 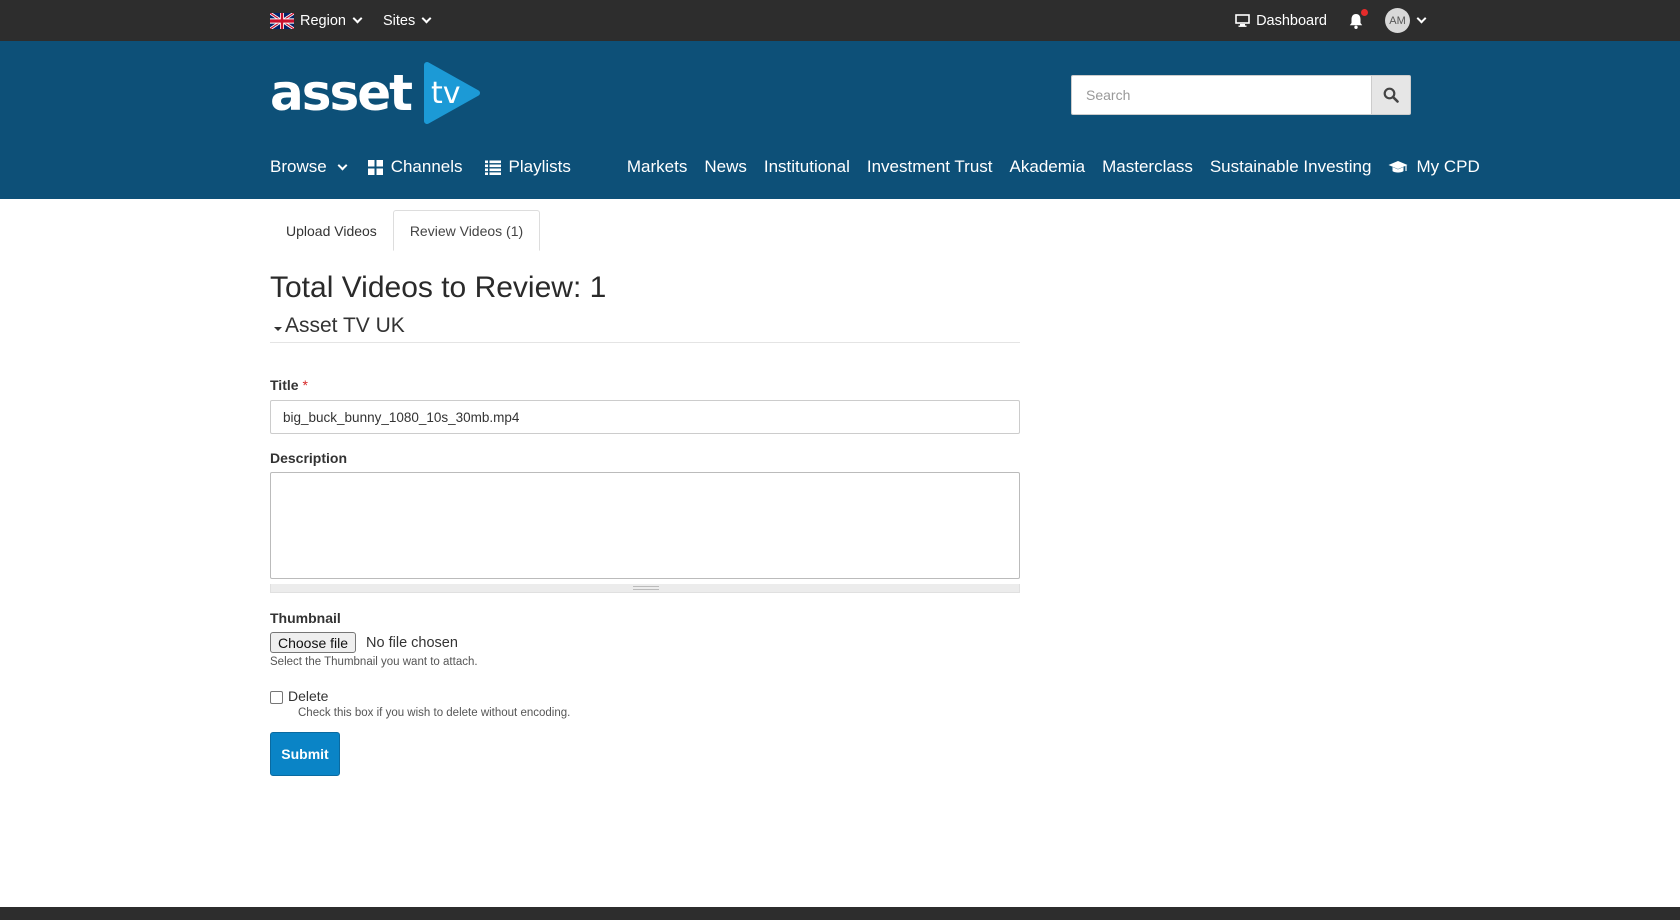 What do you see at coordinates (807, 167) in the screenshot?
I see `nav-institutional: Institutional` at bounding box center [807, 167].